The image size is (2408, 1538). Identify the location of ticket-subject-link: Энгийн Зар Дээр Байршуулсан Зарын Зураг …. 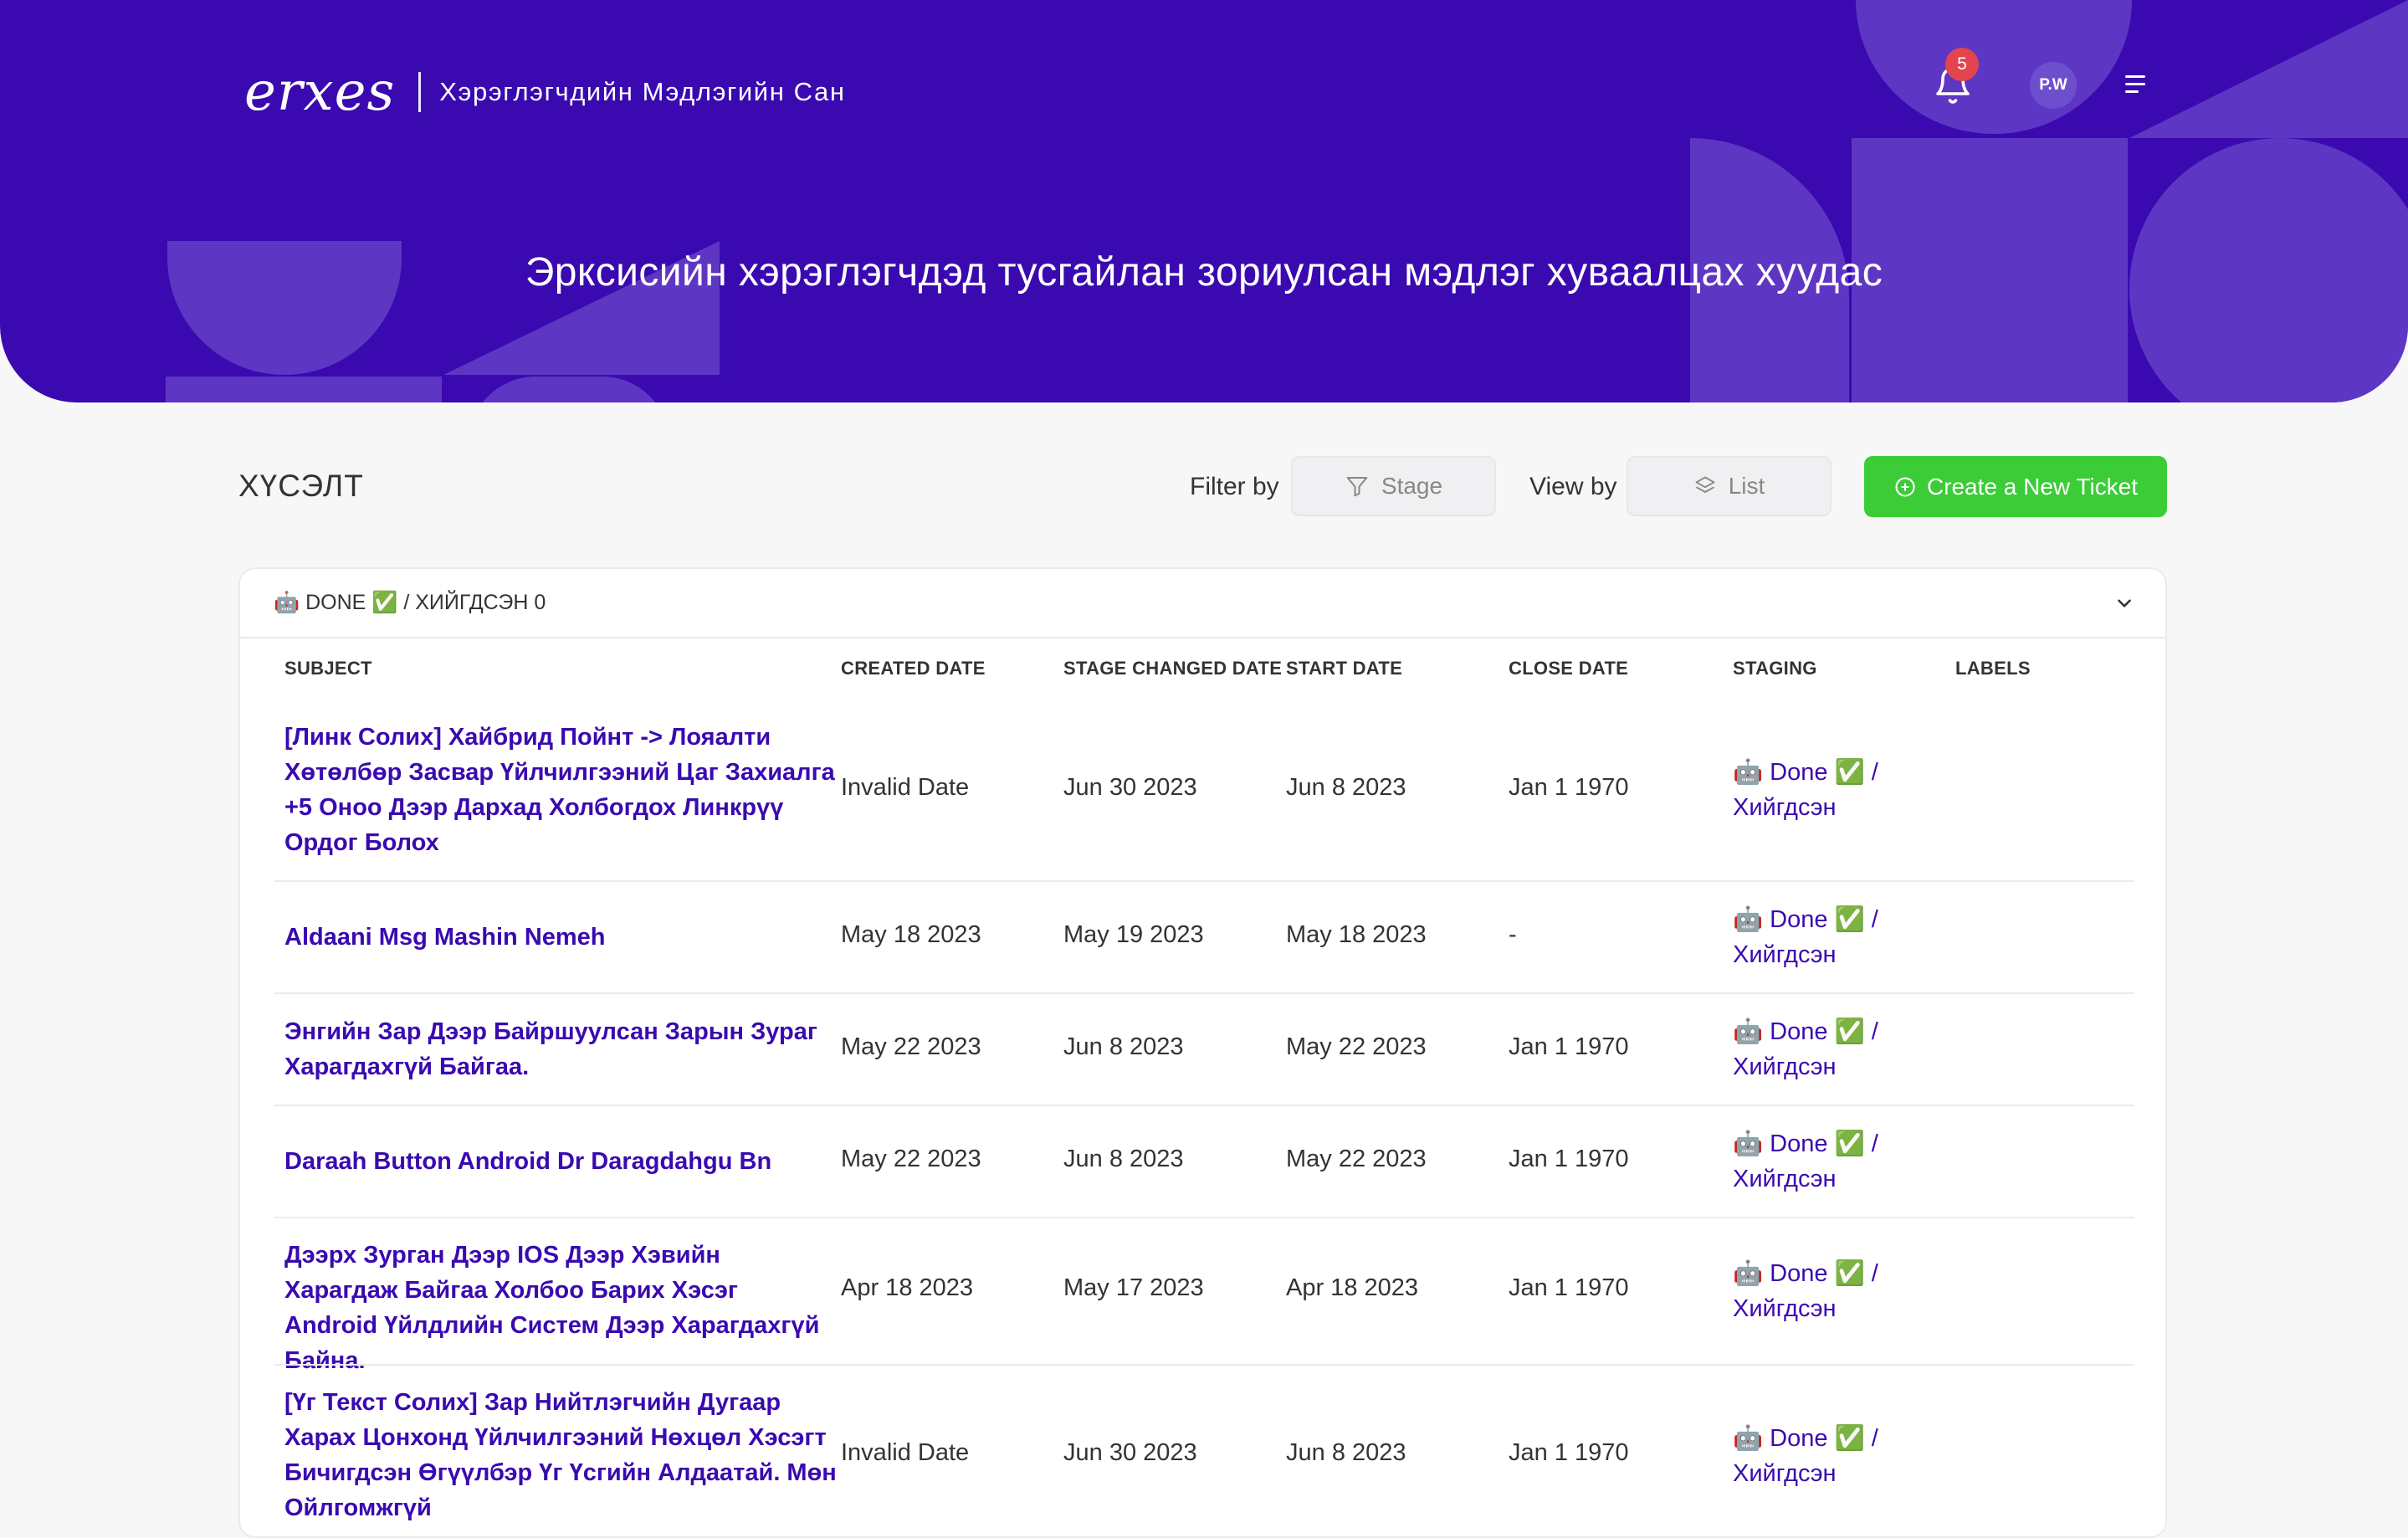
(560, 1049).